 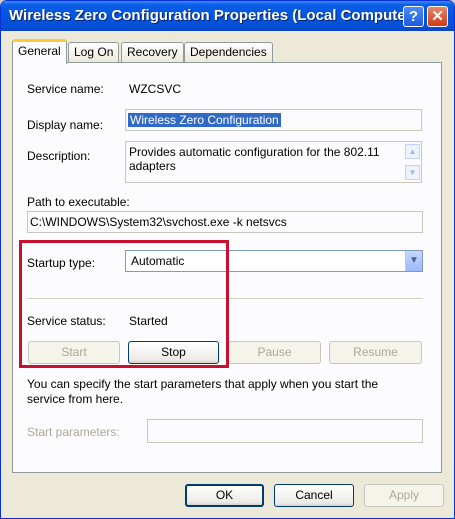 What do you see at coordinates (173, 352) in the screenshot?
I see `stop-button: Stop` at bounding box center [173, 352].